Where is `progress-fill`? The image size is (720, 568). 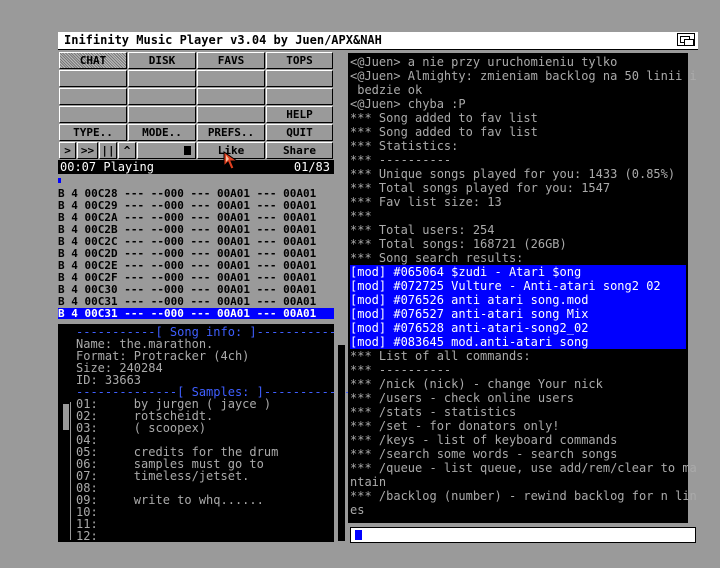
progress-fill is located at coordinates (59, 180).